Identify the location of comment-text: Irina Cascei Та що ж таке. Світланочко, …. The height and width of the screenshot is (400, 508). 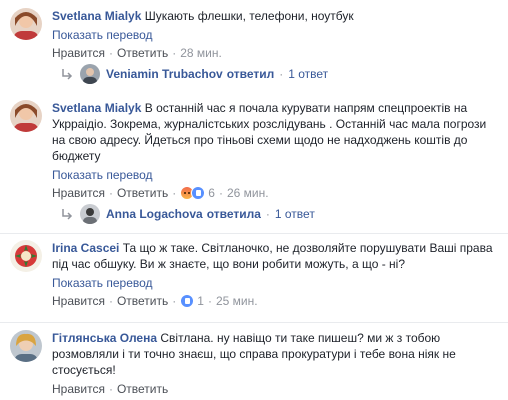
(275, 256).